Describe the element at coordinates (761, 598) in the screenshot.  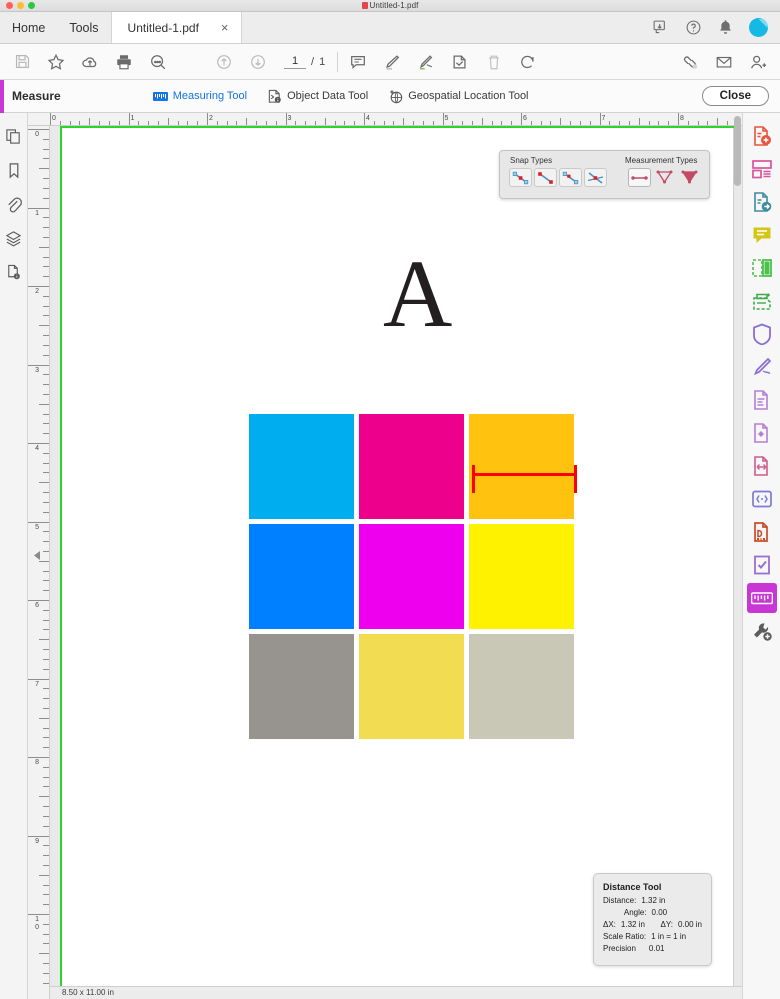
I see `tool-measure-icon` at that location.